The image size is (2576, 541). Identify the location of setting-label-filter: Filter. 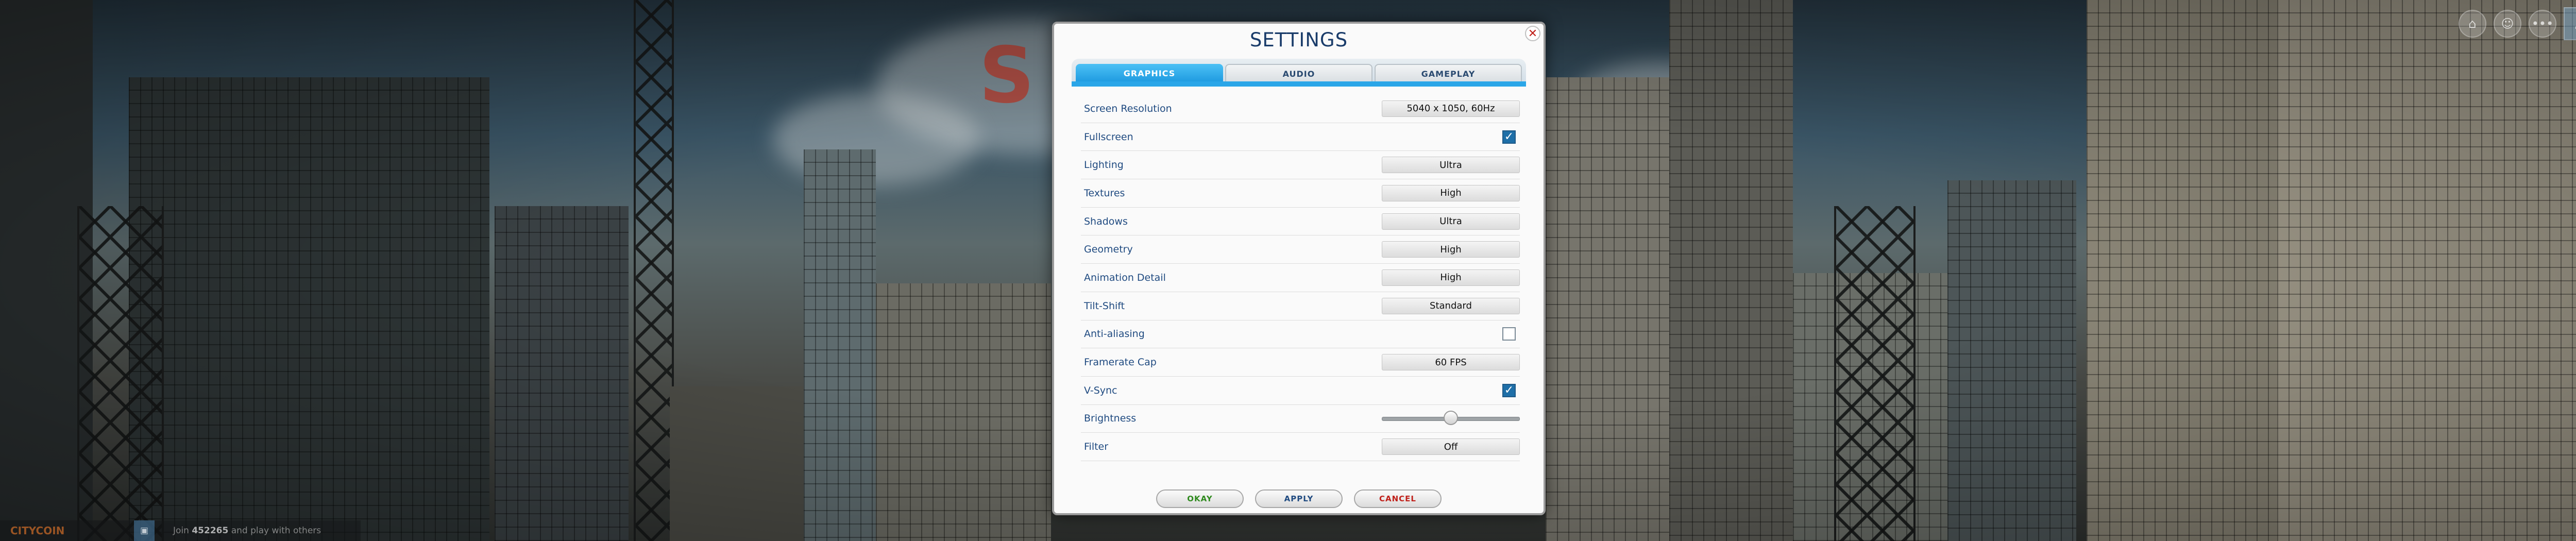
(1096, 447).